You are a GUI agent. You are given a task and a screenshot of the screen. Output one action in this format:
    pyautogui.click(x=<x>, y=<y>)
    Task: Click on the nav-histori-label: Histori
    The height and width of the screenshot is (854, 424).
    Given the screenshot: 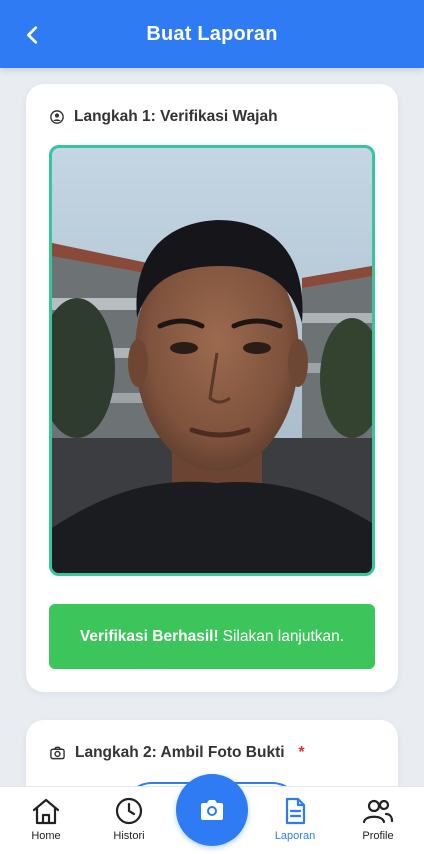 What is the action you would take?
    pyautogui.click(x=129, y=836)
    